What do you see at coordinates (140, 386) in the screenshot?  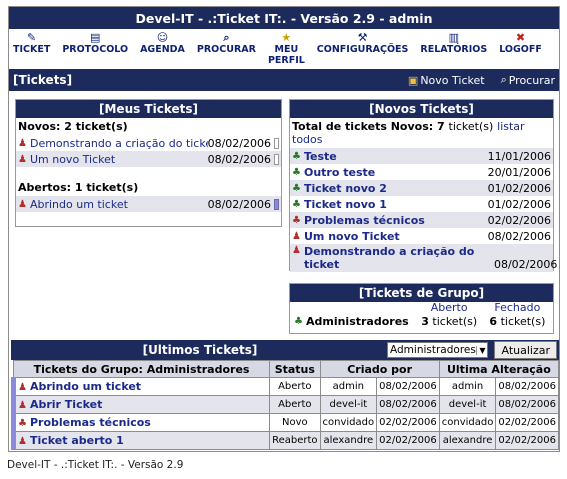 I see `ticket-name: ♟ Abrindo um ticket` at bounding box center [140, 386].